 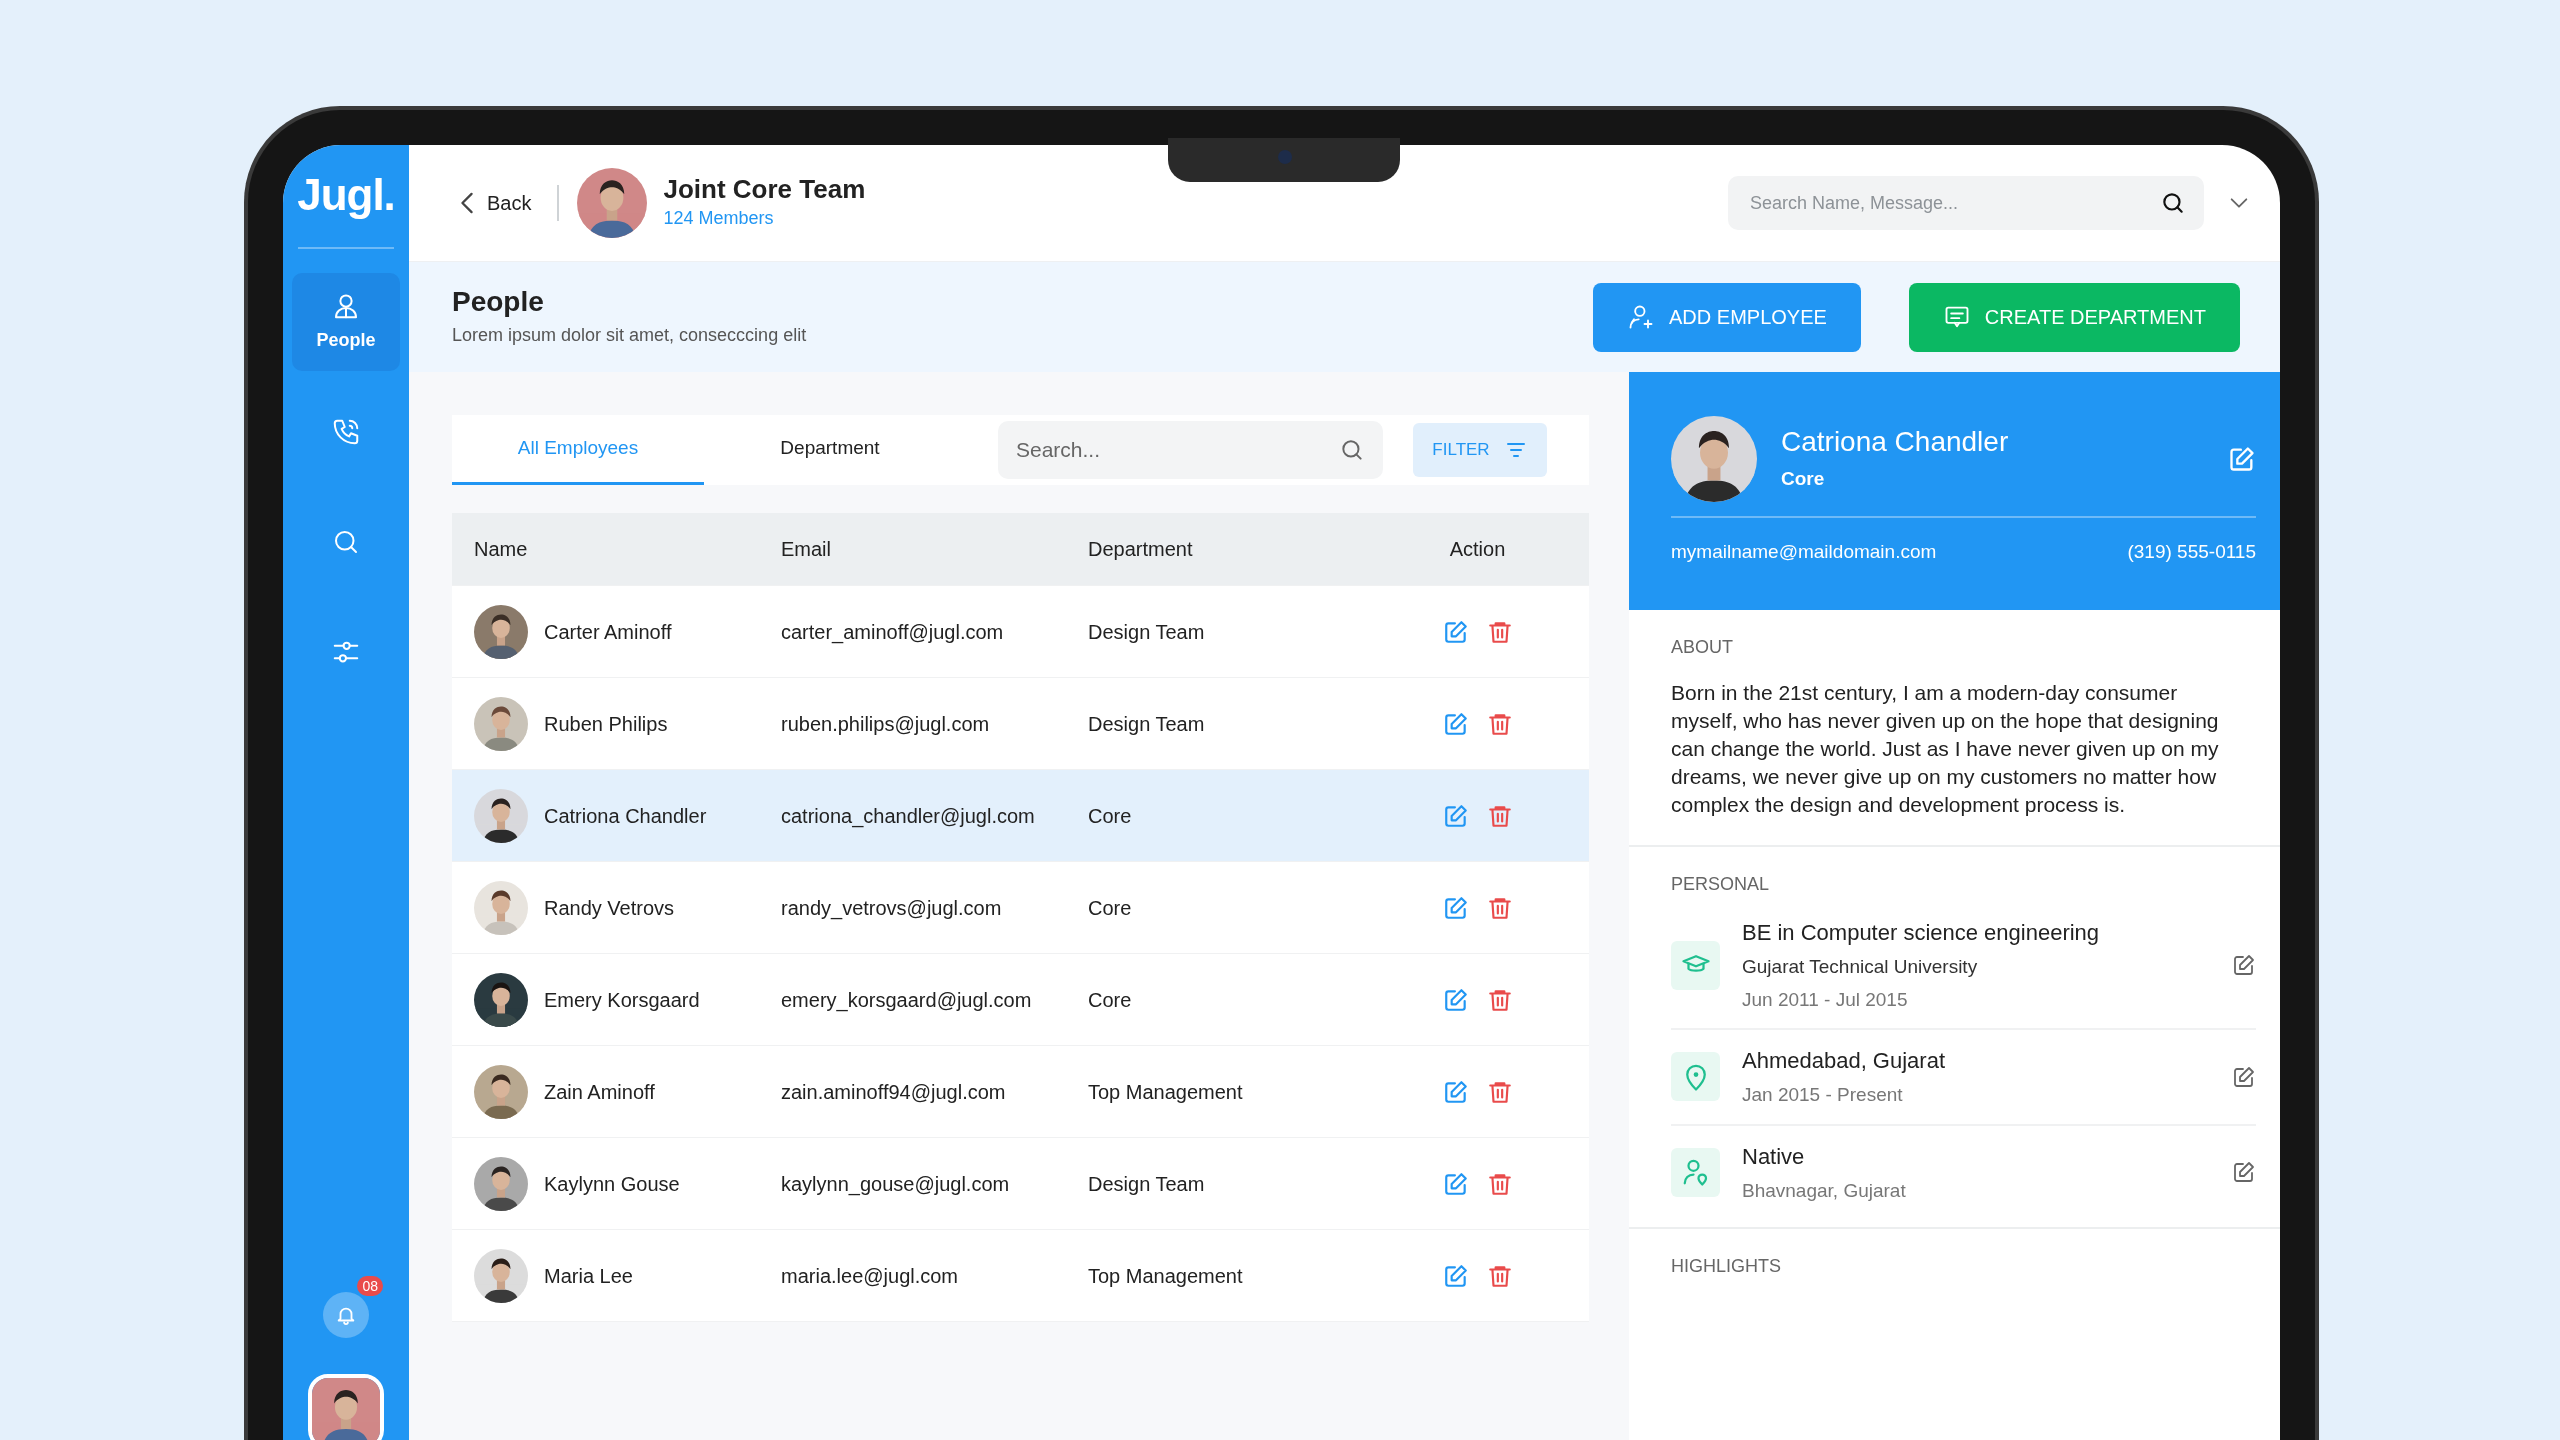 I want to click on employee-name: Maria Lee, so click(x=588, y=1276).